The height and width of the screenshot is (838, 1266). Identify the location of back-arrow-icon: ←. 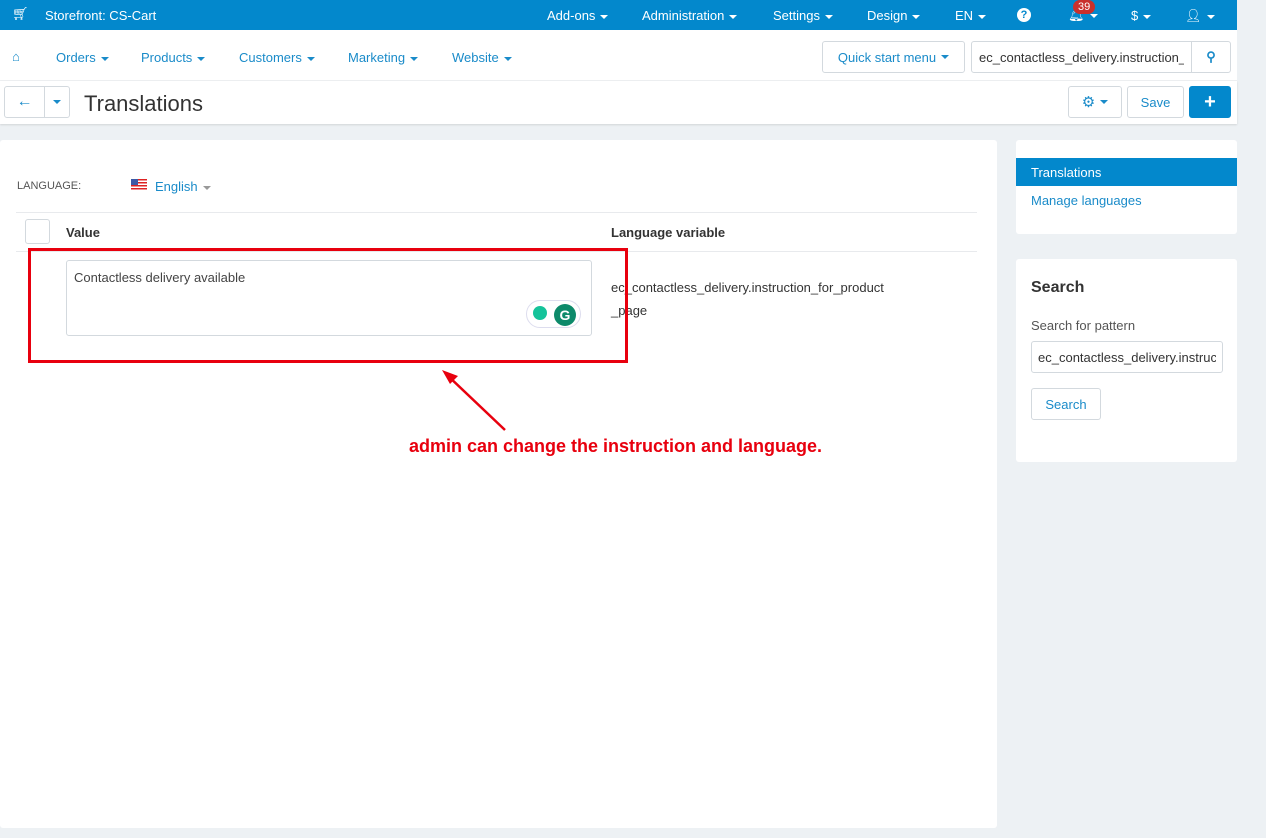
(24, 102).